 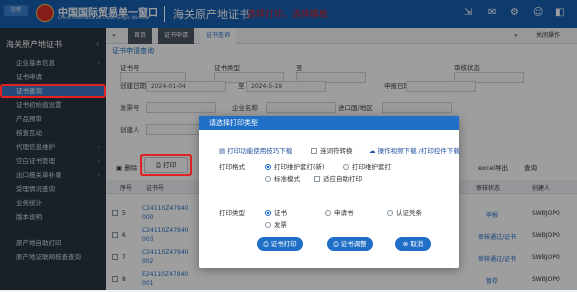 I want to click on button-label: 证书打印, so click(x=283, y=244).